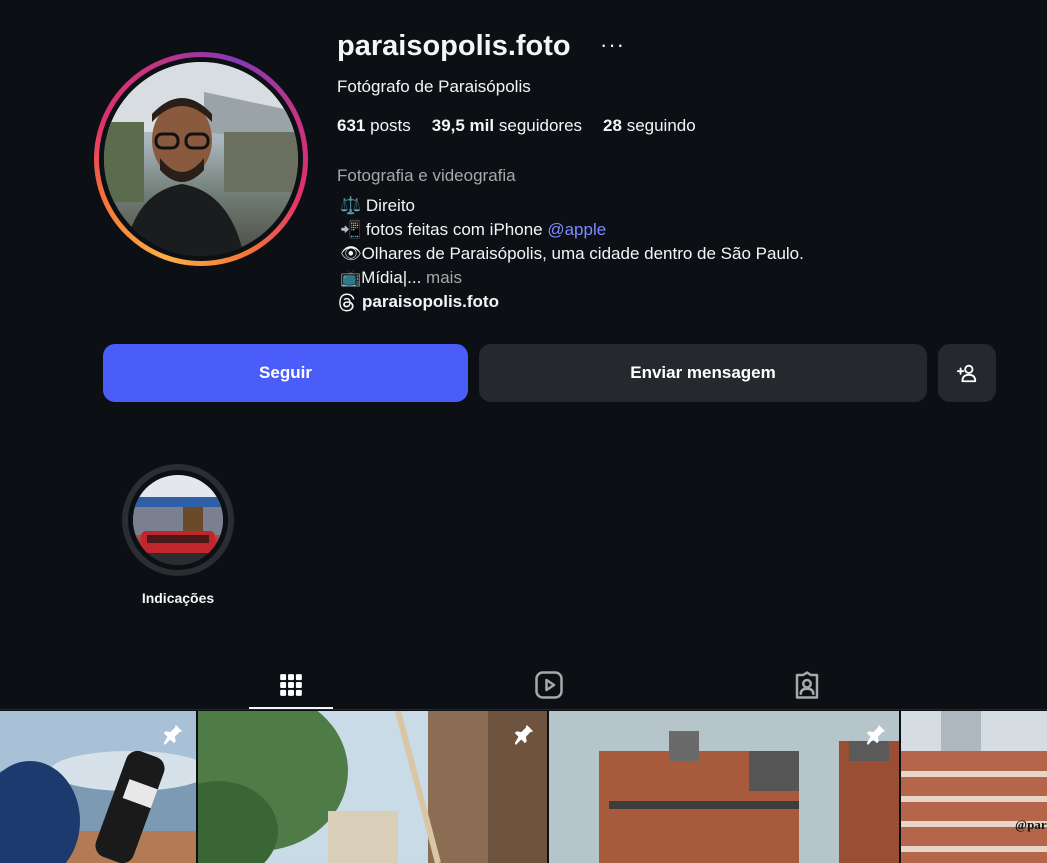 Image resolution: width=1047 pixels, height=863 pixels. What do you see at coordinates (649, 126) in the screenshot?
I see `following-stat: 28 seguindo` at bounding box center [649, 126].